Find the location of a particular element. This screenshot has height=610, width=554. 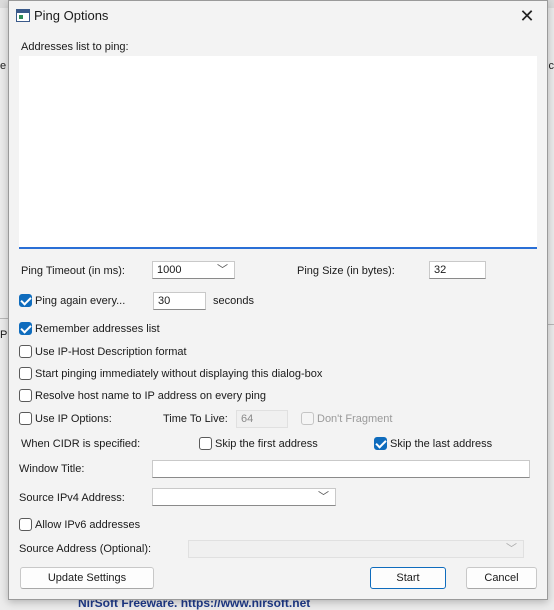

dont-fragment-label: Don't Fragment is located at coordinates (354, 419).